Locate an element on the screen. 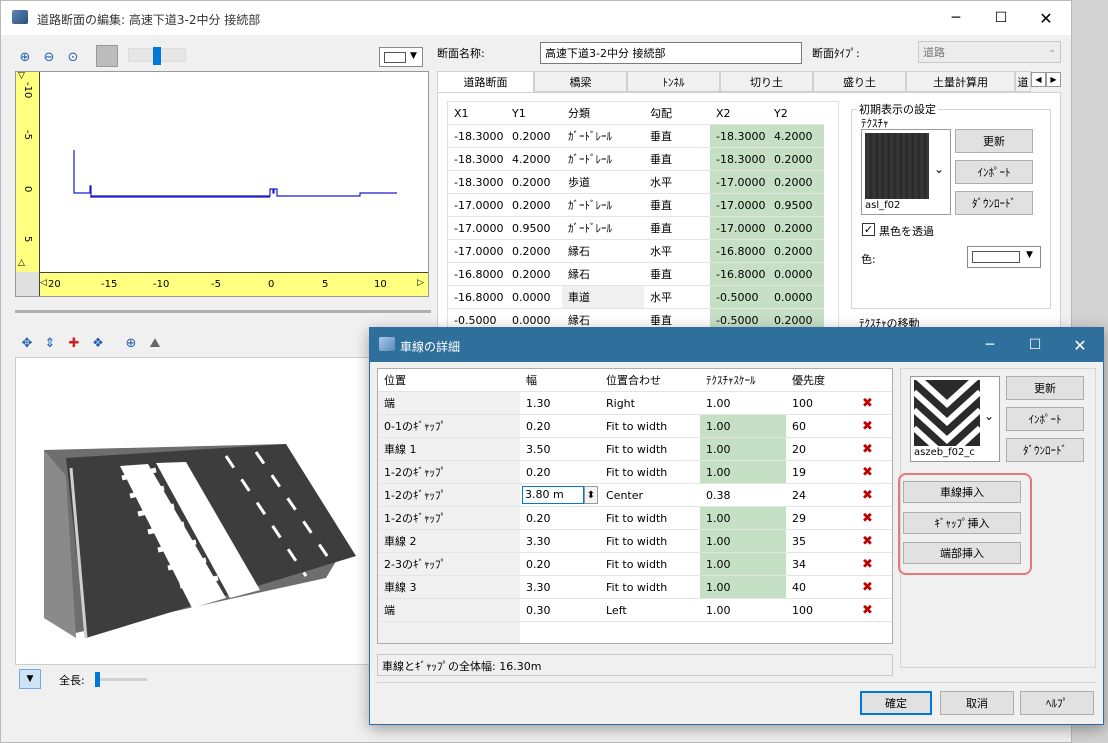 The image size is (1108, 743). lane-cell: 19 is located at coordinates (817, 472).